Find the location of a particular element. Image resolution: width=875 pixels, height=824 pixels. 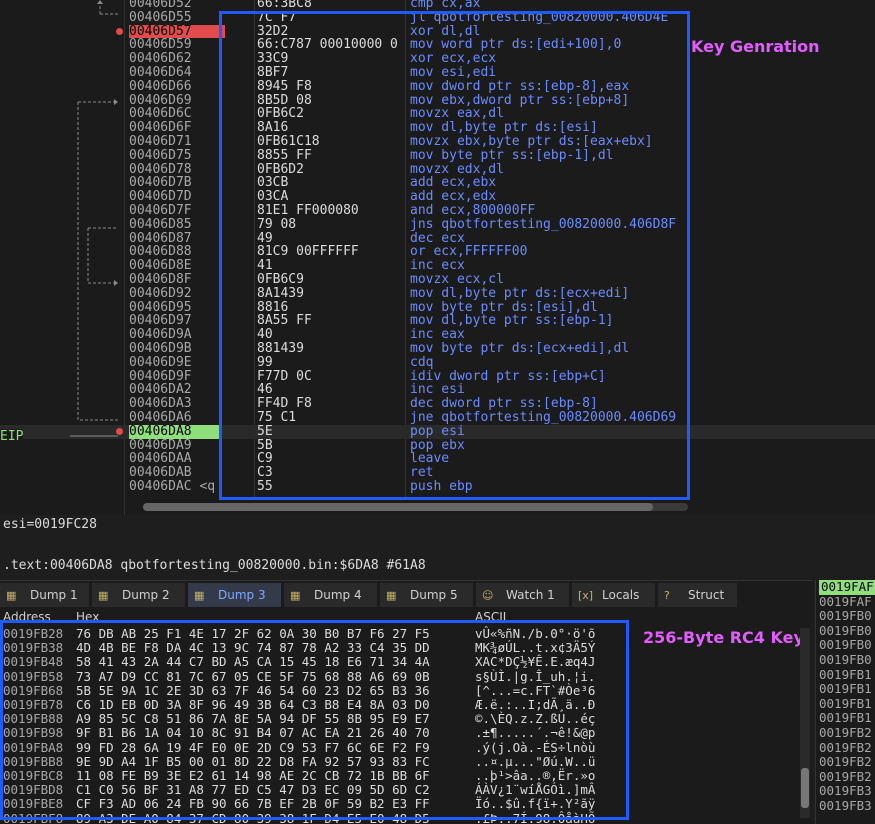

instruction-address: 00406DA9 is located at coordinates (160, 445).